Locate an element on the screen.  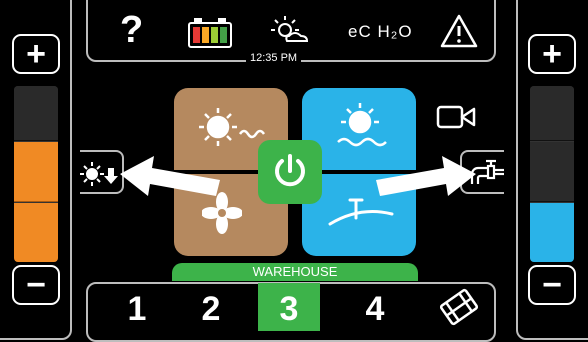
battery-icon is located at coordinates (211, 33).